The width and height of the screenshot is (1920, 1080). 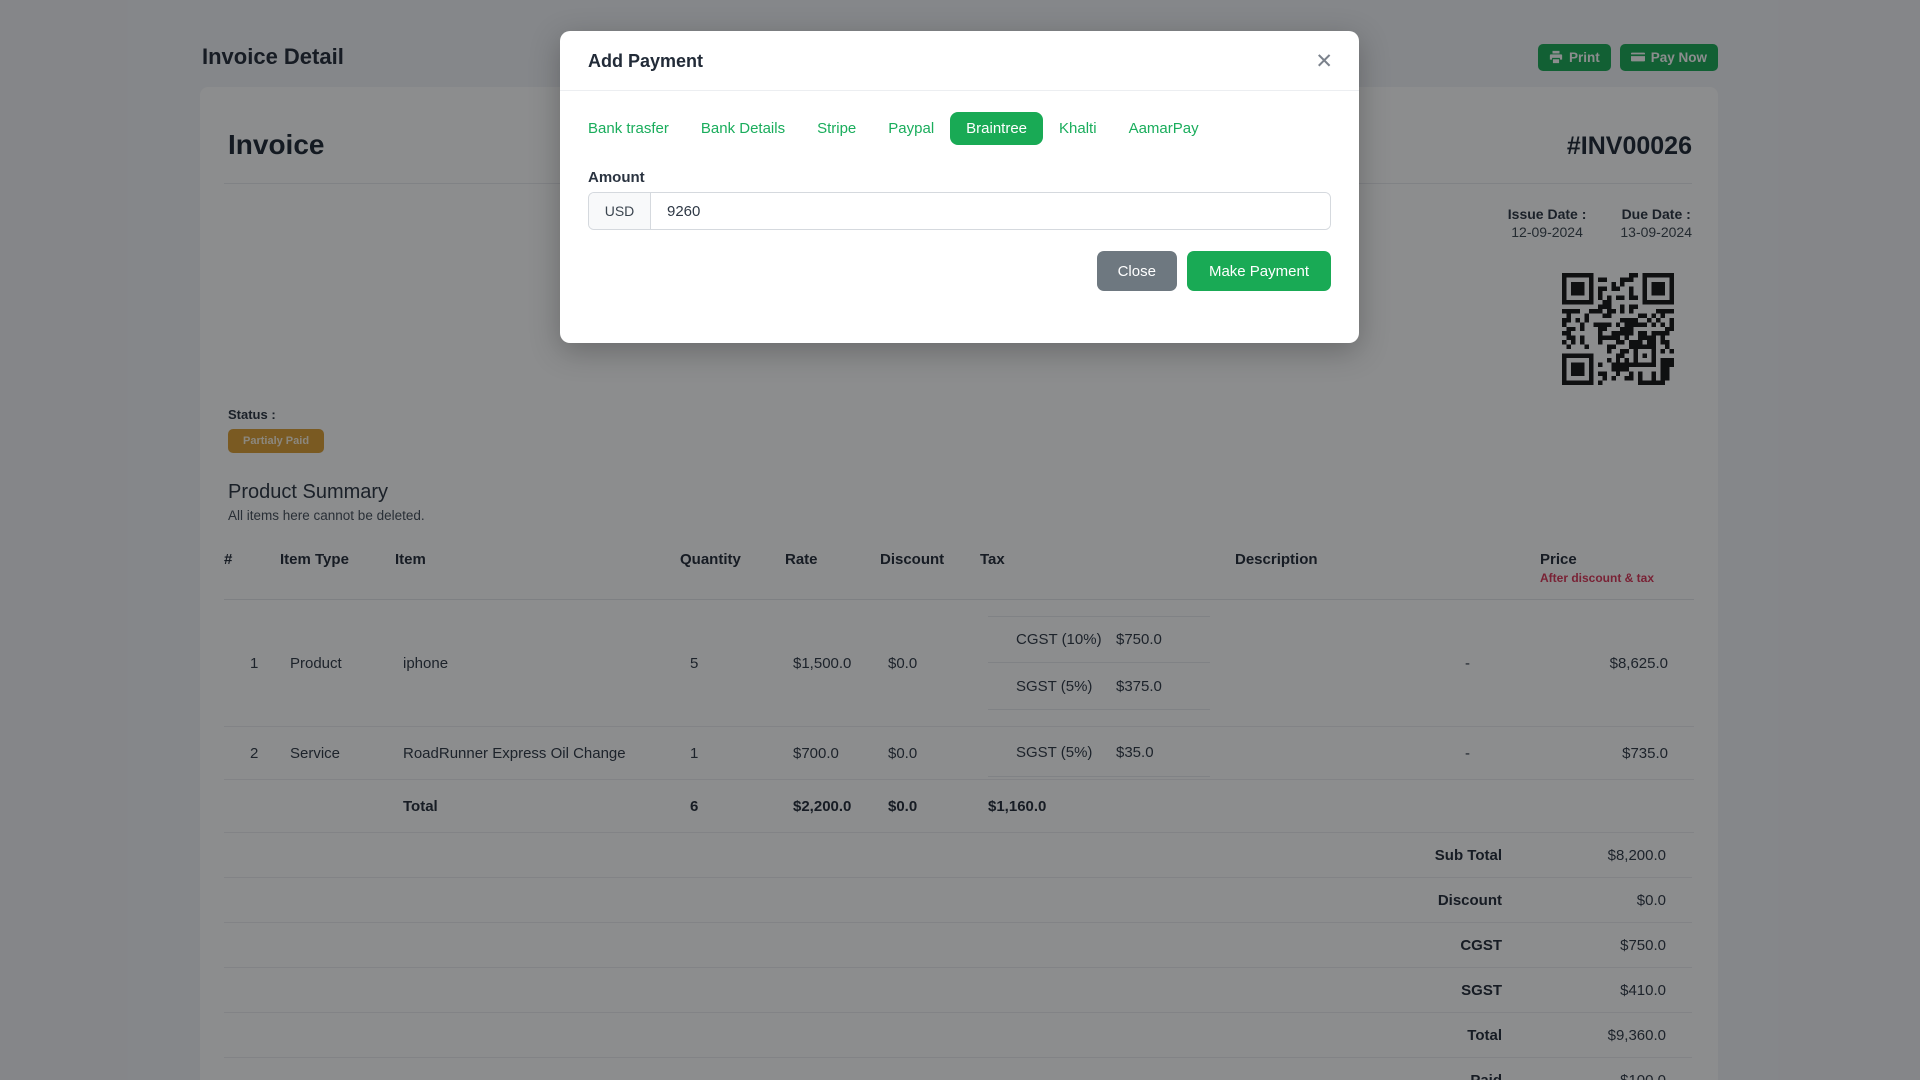 What do you see at coordinates (616, 177) in the screenshot?
I see `amount-label: Amount` at bounding box center [616, 177].